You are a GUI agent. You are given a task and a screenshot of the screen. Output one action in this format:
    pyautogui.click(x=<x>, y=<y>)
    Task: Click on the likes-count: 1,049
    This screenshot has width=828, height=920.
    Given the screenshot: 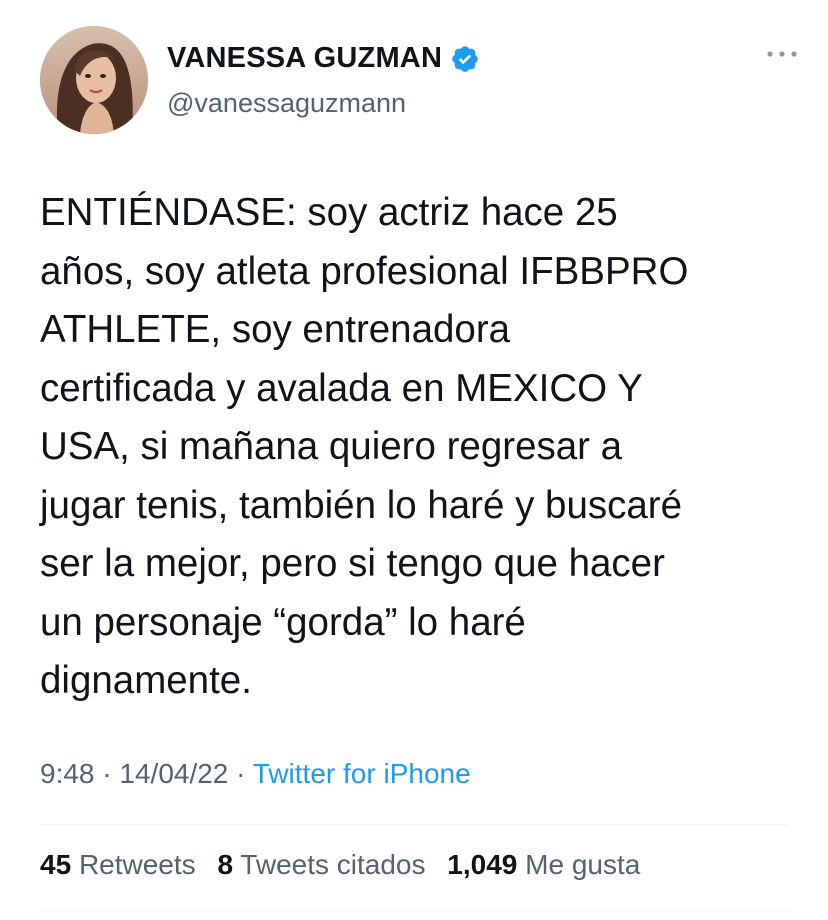 What is the action you would take?
    pyautogui.click(x=482, y=864)
    